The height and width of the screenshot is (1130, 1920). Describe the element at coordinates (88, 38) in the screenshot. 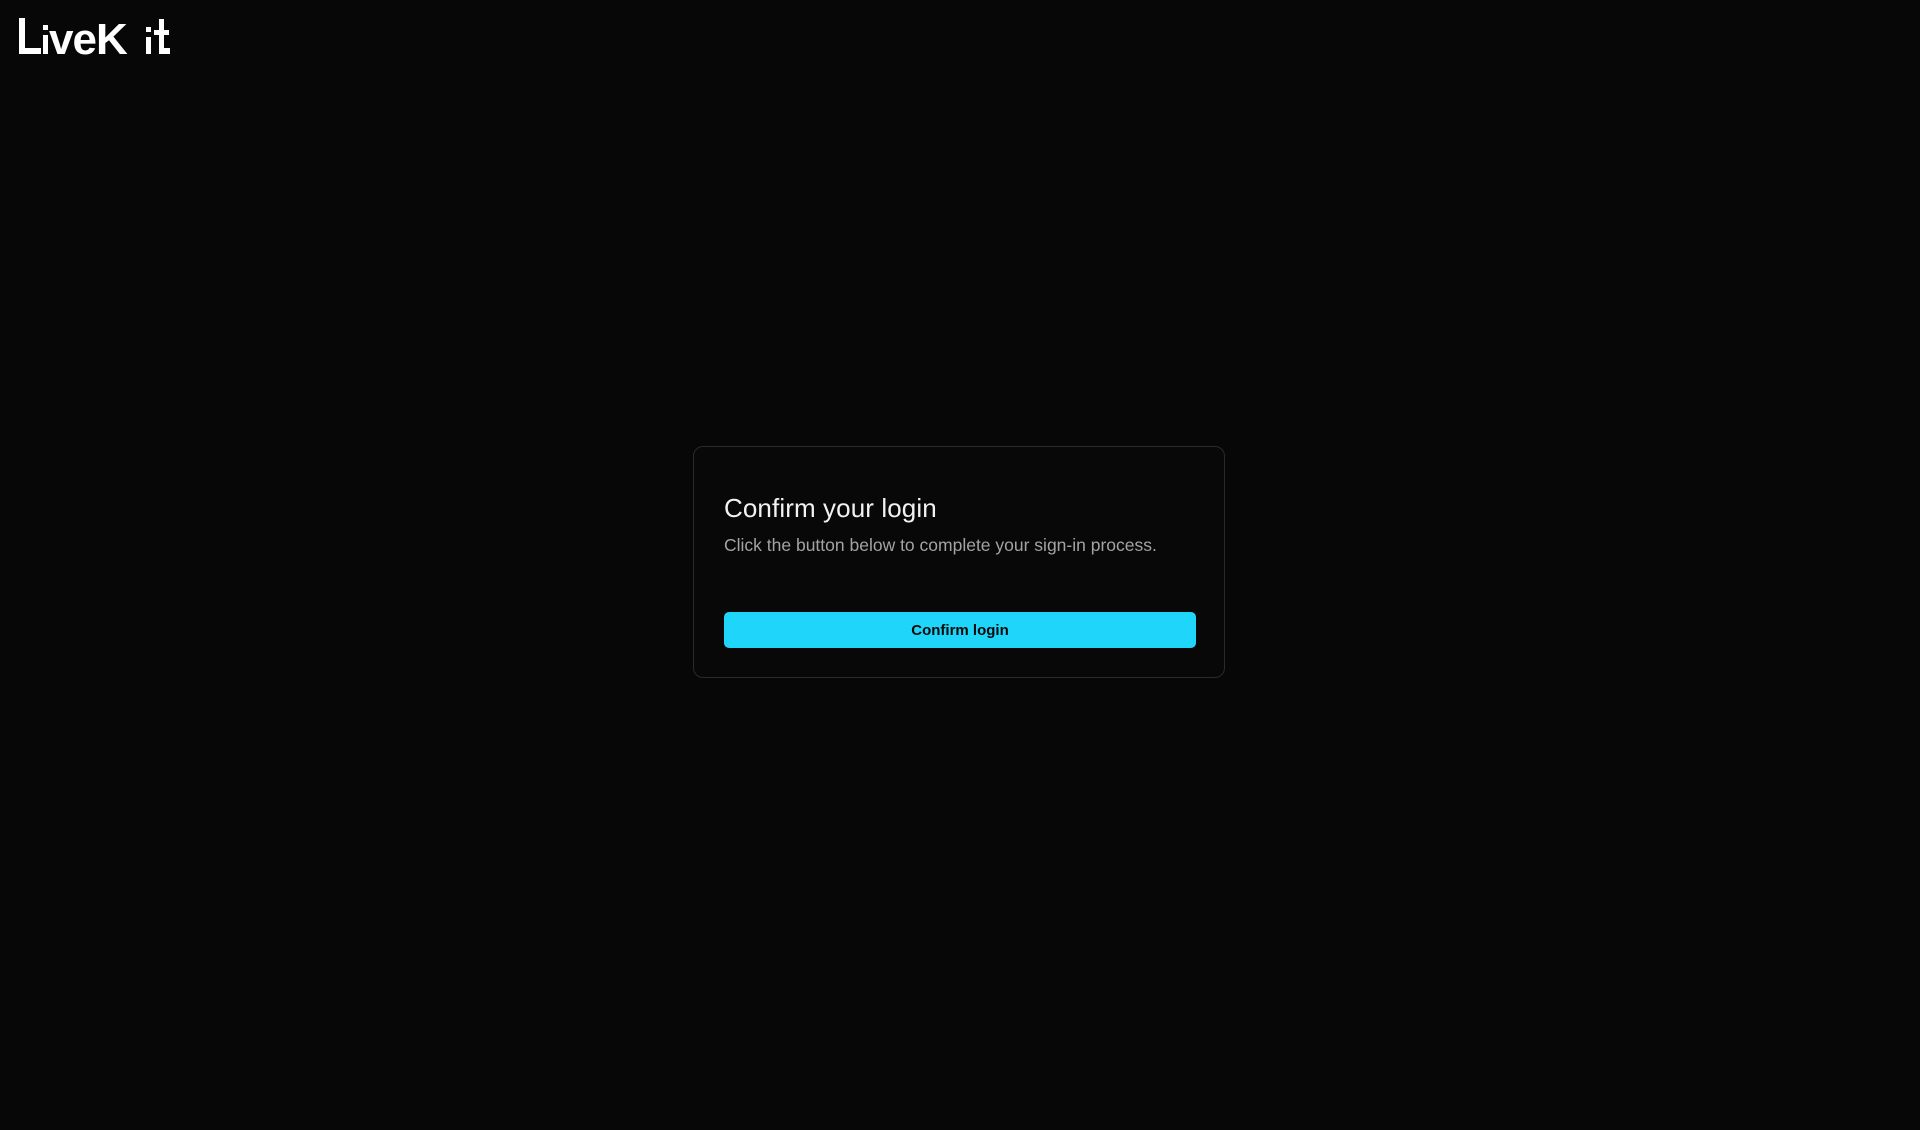

I see `svg-text: veK` at that location.